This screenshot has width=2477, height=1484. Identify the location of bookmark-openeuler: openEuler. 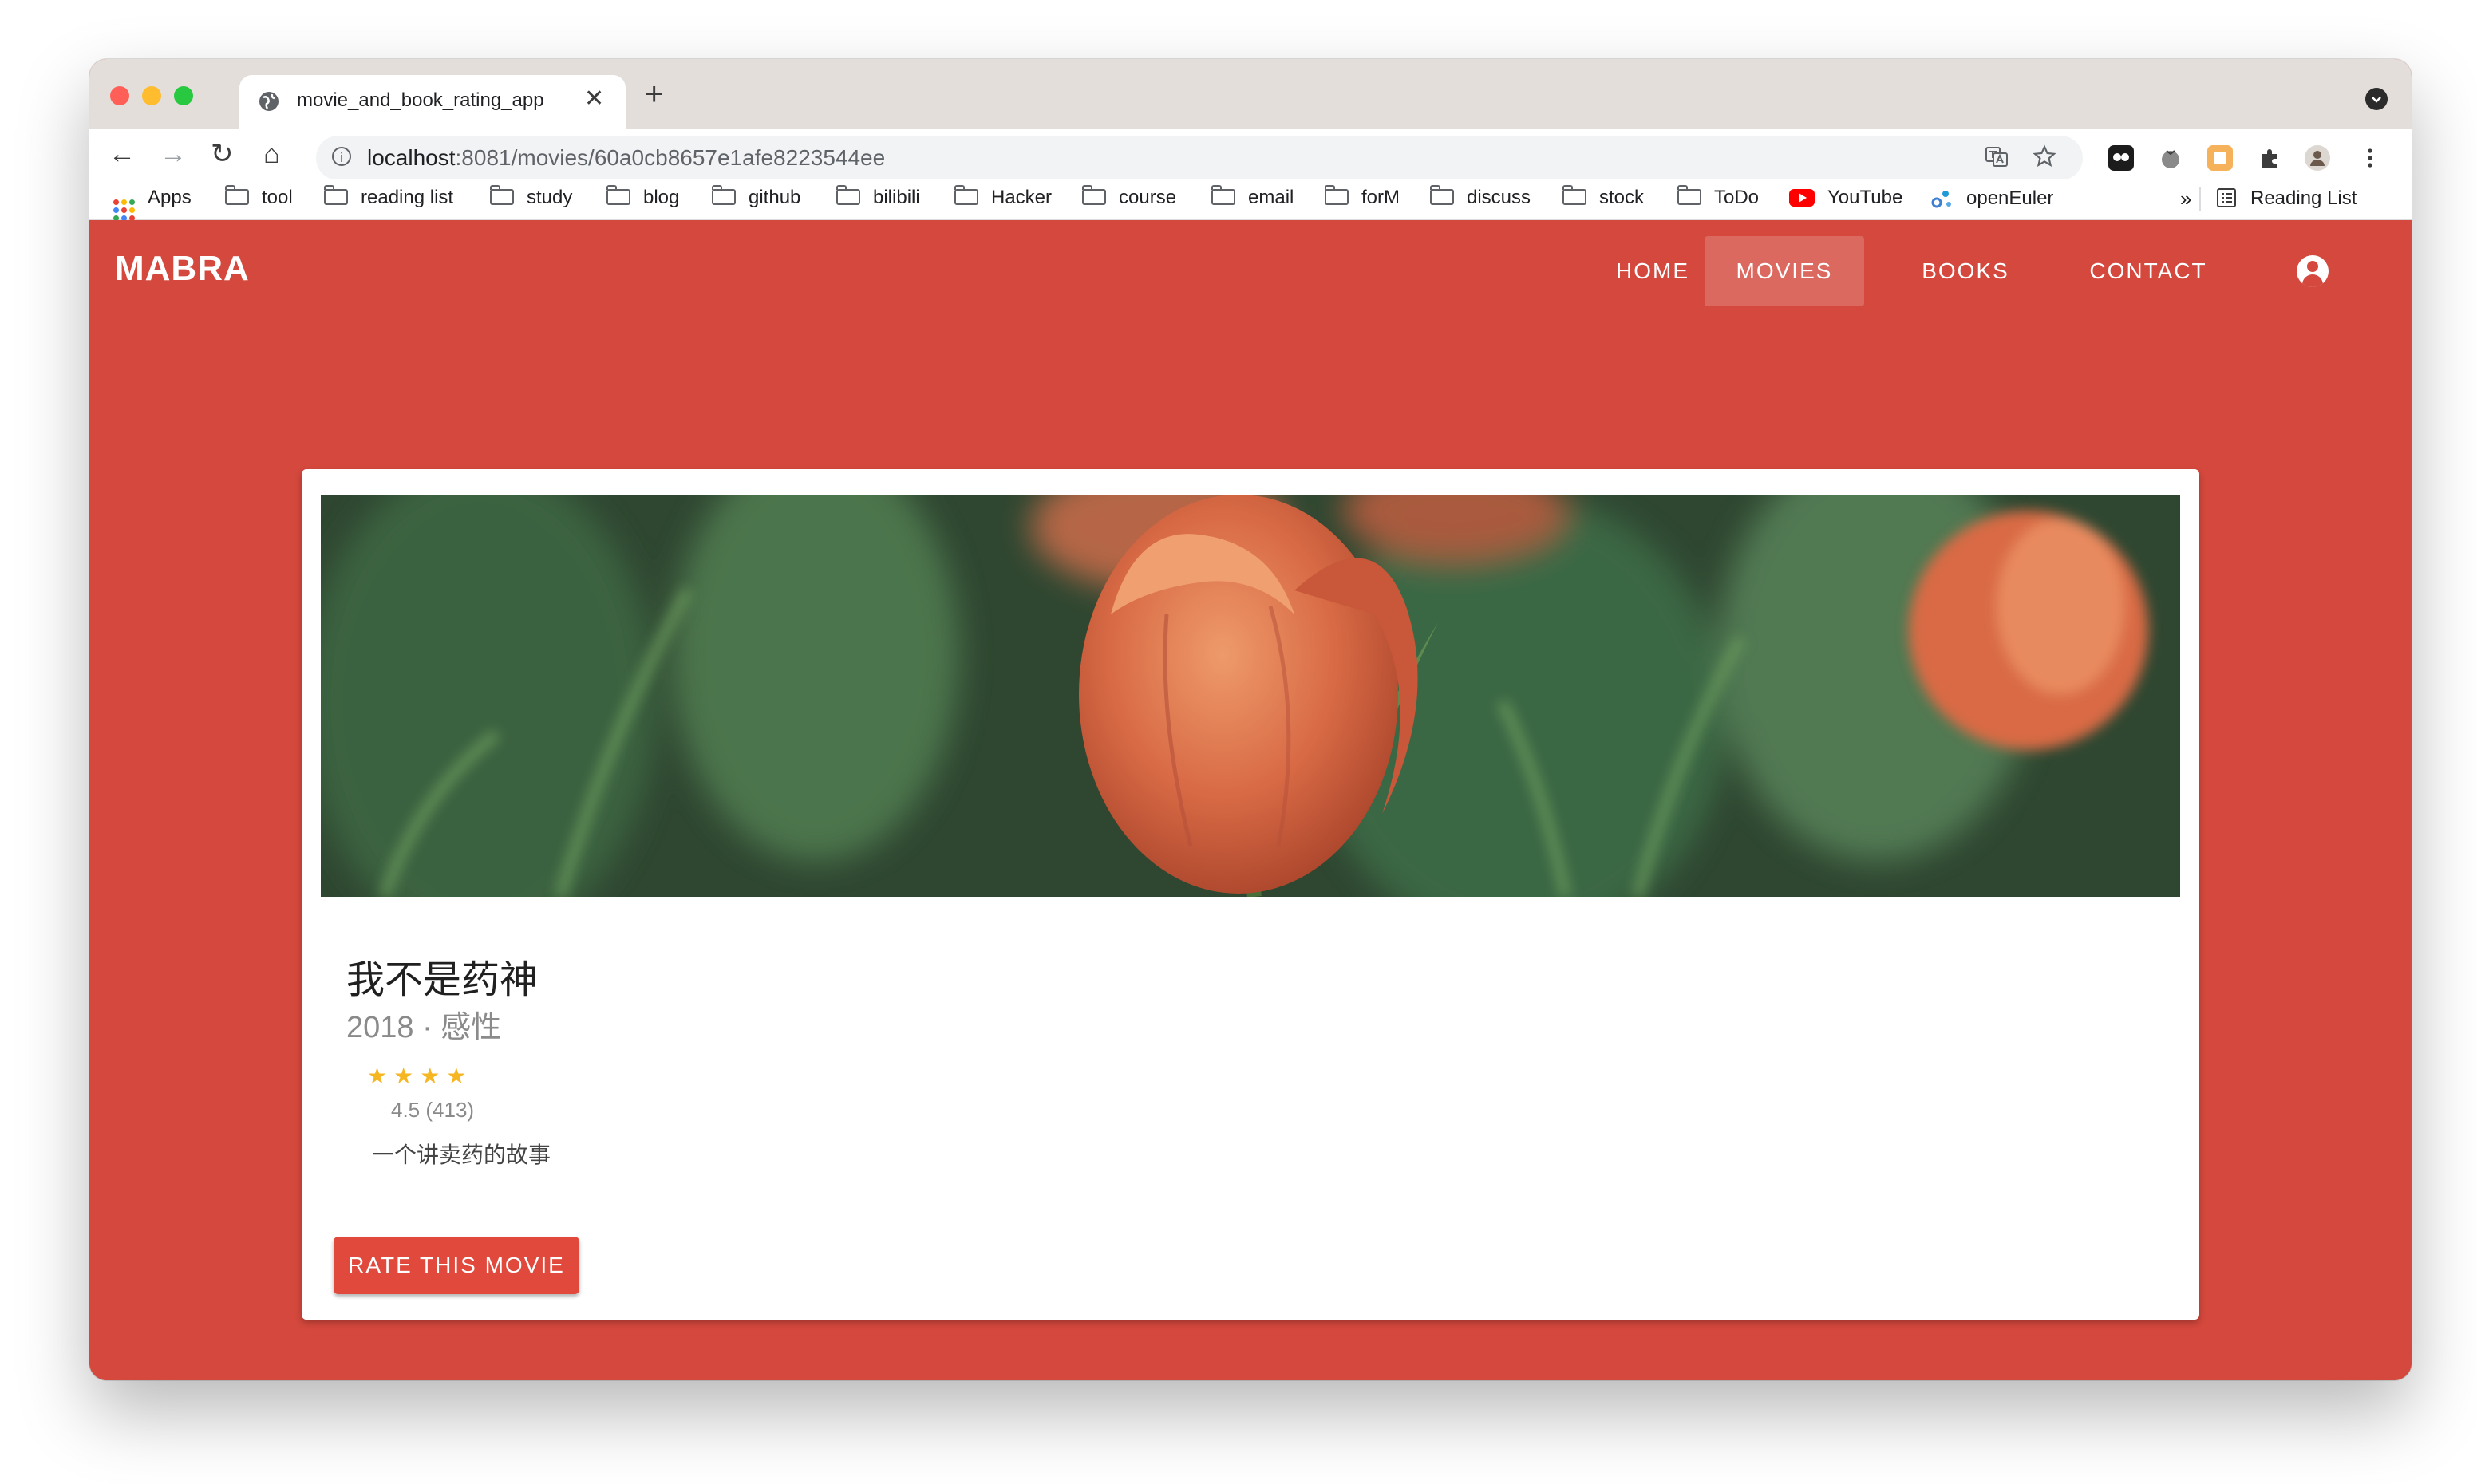
(1992, 199).